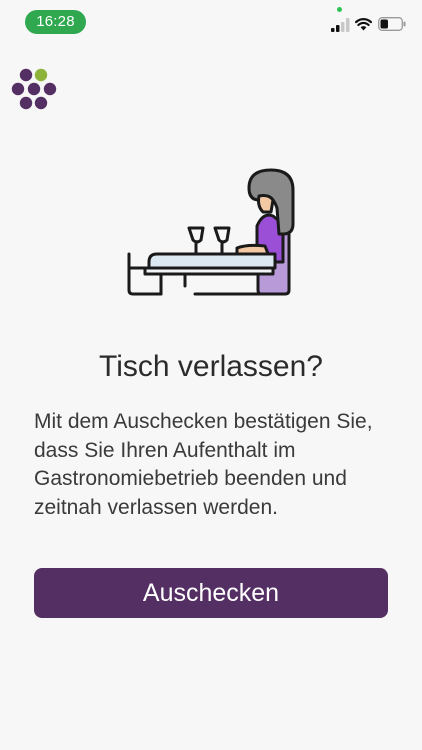 The height and width of the screenshot is (750, 422). I want to click on battery-icon, so click(392, 24).